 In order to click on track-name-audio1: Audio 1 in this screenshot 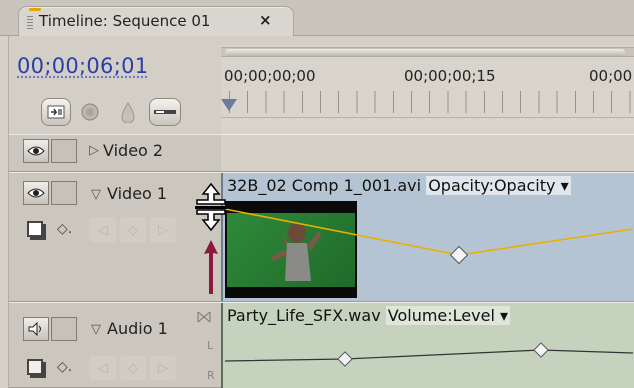, I will do `click(137, 328)`.